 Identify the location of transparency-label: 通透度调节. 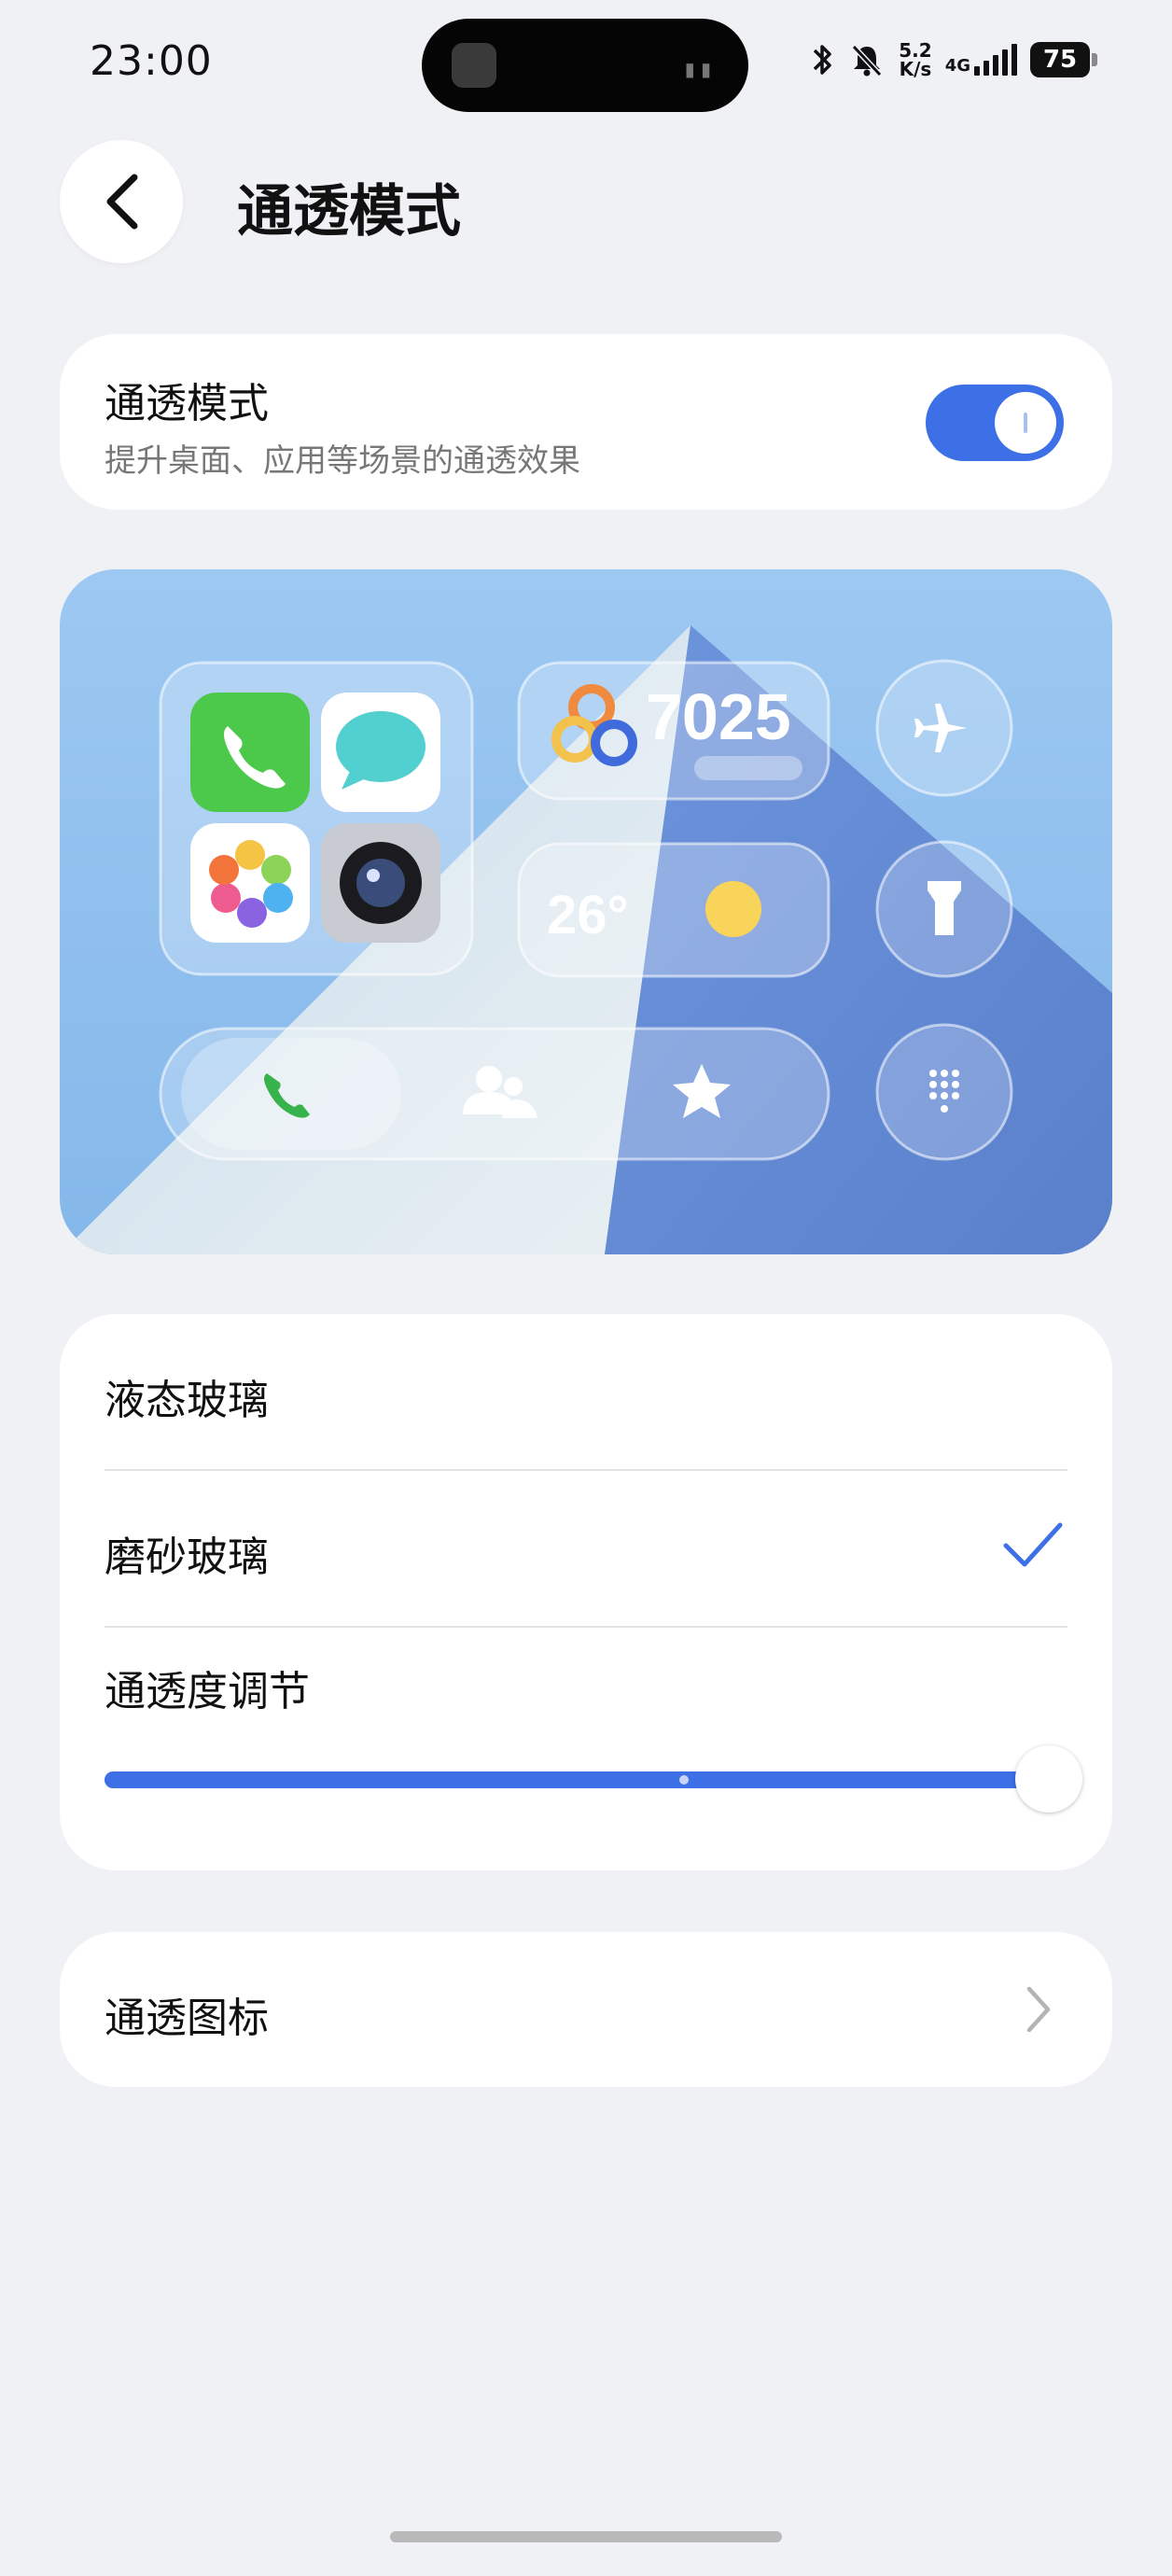
(207, 1691).